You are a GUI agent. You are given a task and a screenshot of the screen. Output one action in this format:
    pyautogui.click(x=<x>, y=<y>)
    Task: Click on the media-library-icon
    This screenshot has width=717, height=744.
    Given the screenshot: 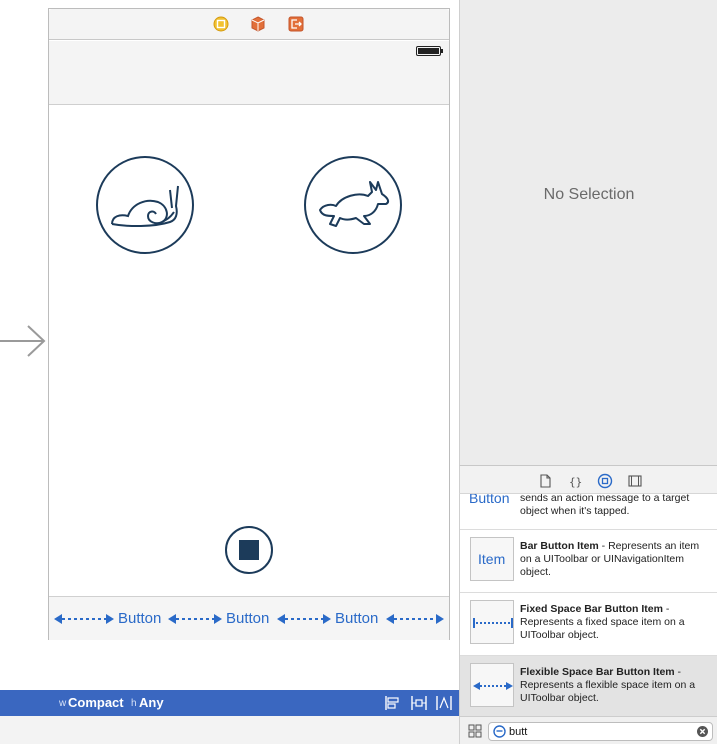 What is the action you would take?
    pyautogui.click(x=635, y=481)
    